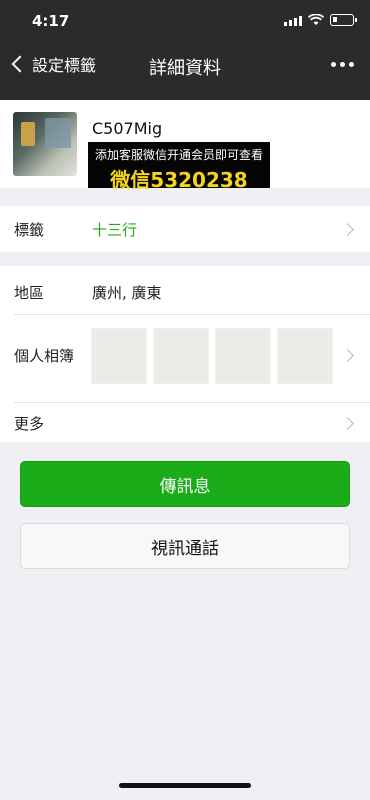 Image resolution: width=370 pixels, height=800 pixels. I want to click on status-icons, so click(320, 20).